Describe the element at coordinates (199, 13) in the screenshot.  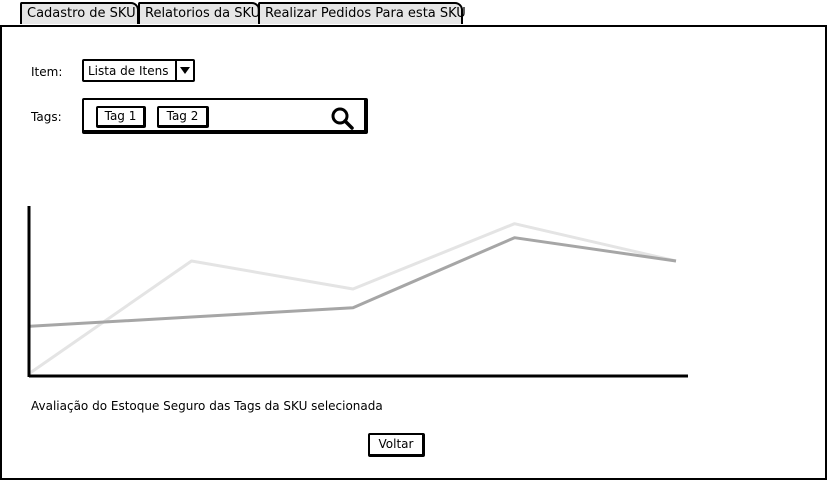
I see `tab-relatorios-sku: Relatorios da SKU` at that location.